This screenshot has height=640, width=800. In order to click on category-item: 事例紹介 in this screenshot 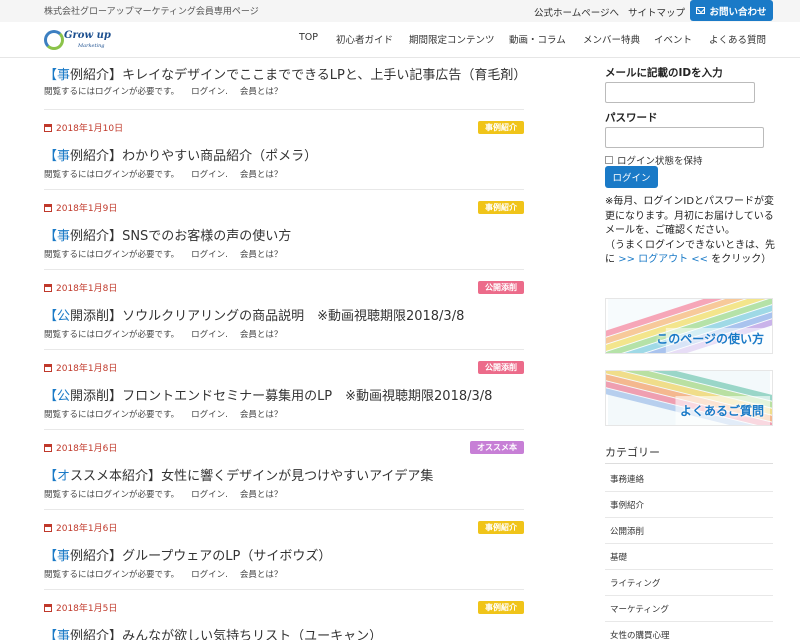, I will do `click(689, 505)`.